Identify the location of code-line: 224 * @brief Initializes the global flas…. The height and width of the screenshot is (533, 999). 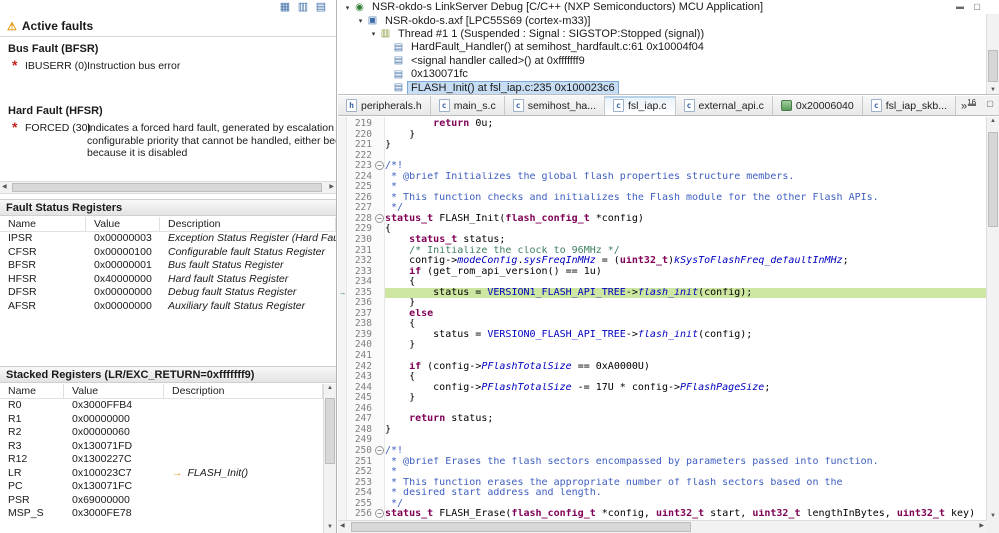
(666, 177).